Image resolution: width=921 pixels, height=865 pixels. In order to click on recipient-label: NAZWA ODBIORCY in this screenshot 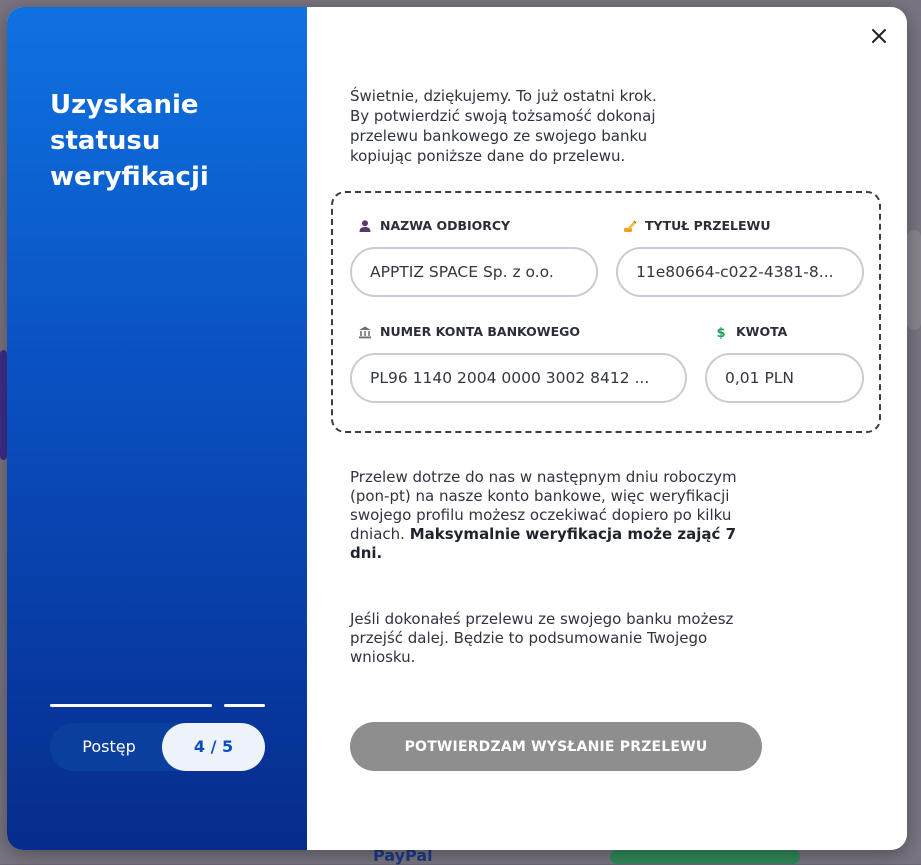, I will do `click(434, 225)`.